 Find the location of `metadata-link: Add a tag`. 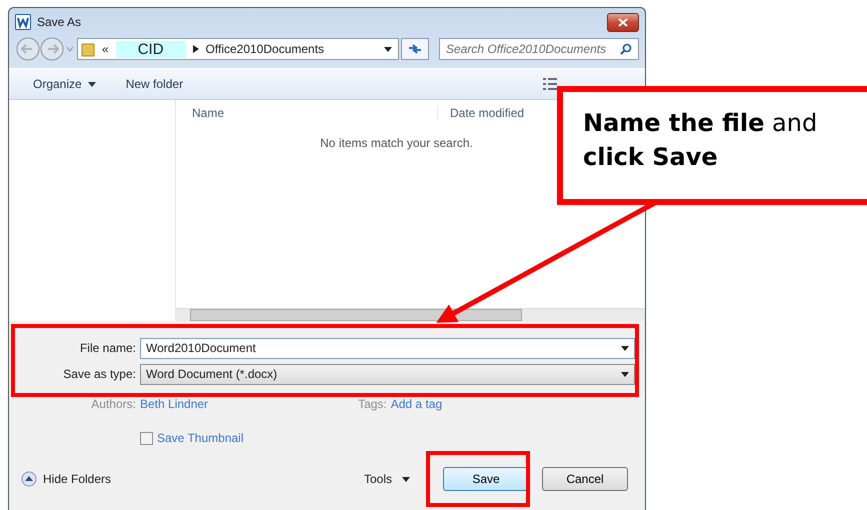

metadata-link: Add a tag is located at coordinates (416, 404).